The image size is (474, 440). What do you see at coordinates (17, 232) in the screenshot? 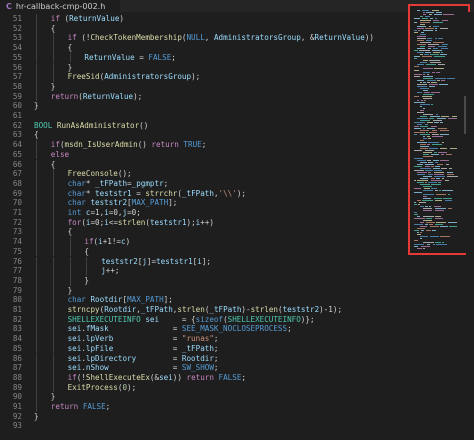
I see `line-number: 73` at bounding box center [17, 232].